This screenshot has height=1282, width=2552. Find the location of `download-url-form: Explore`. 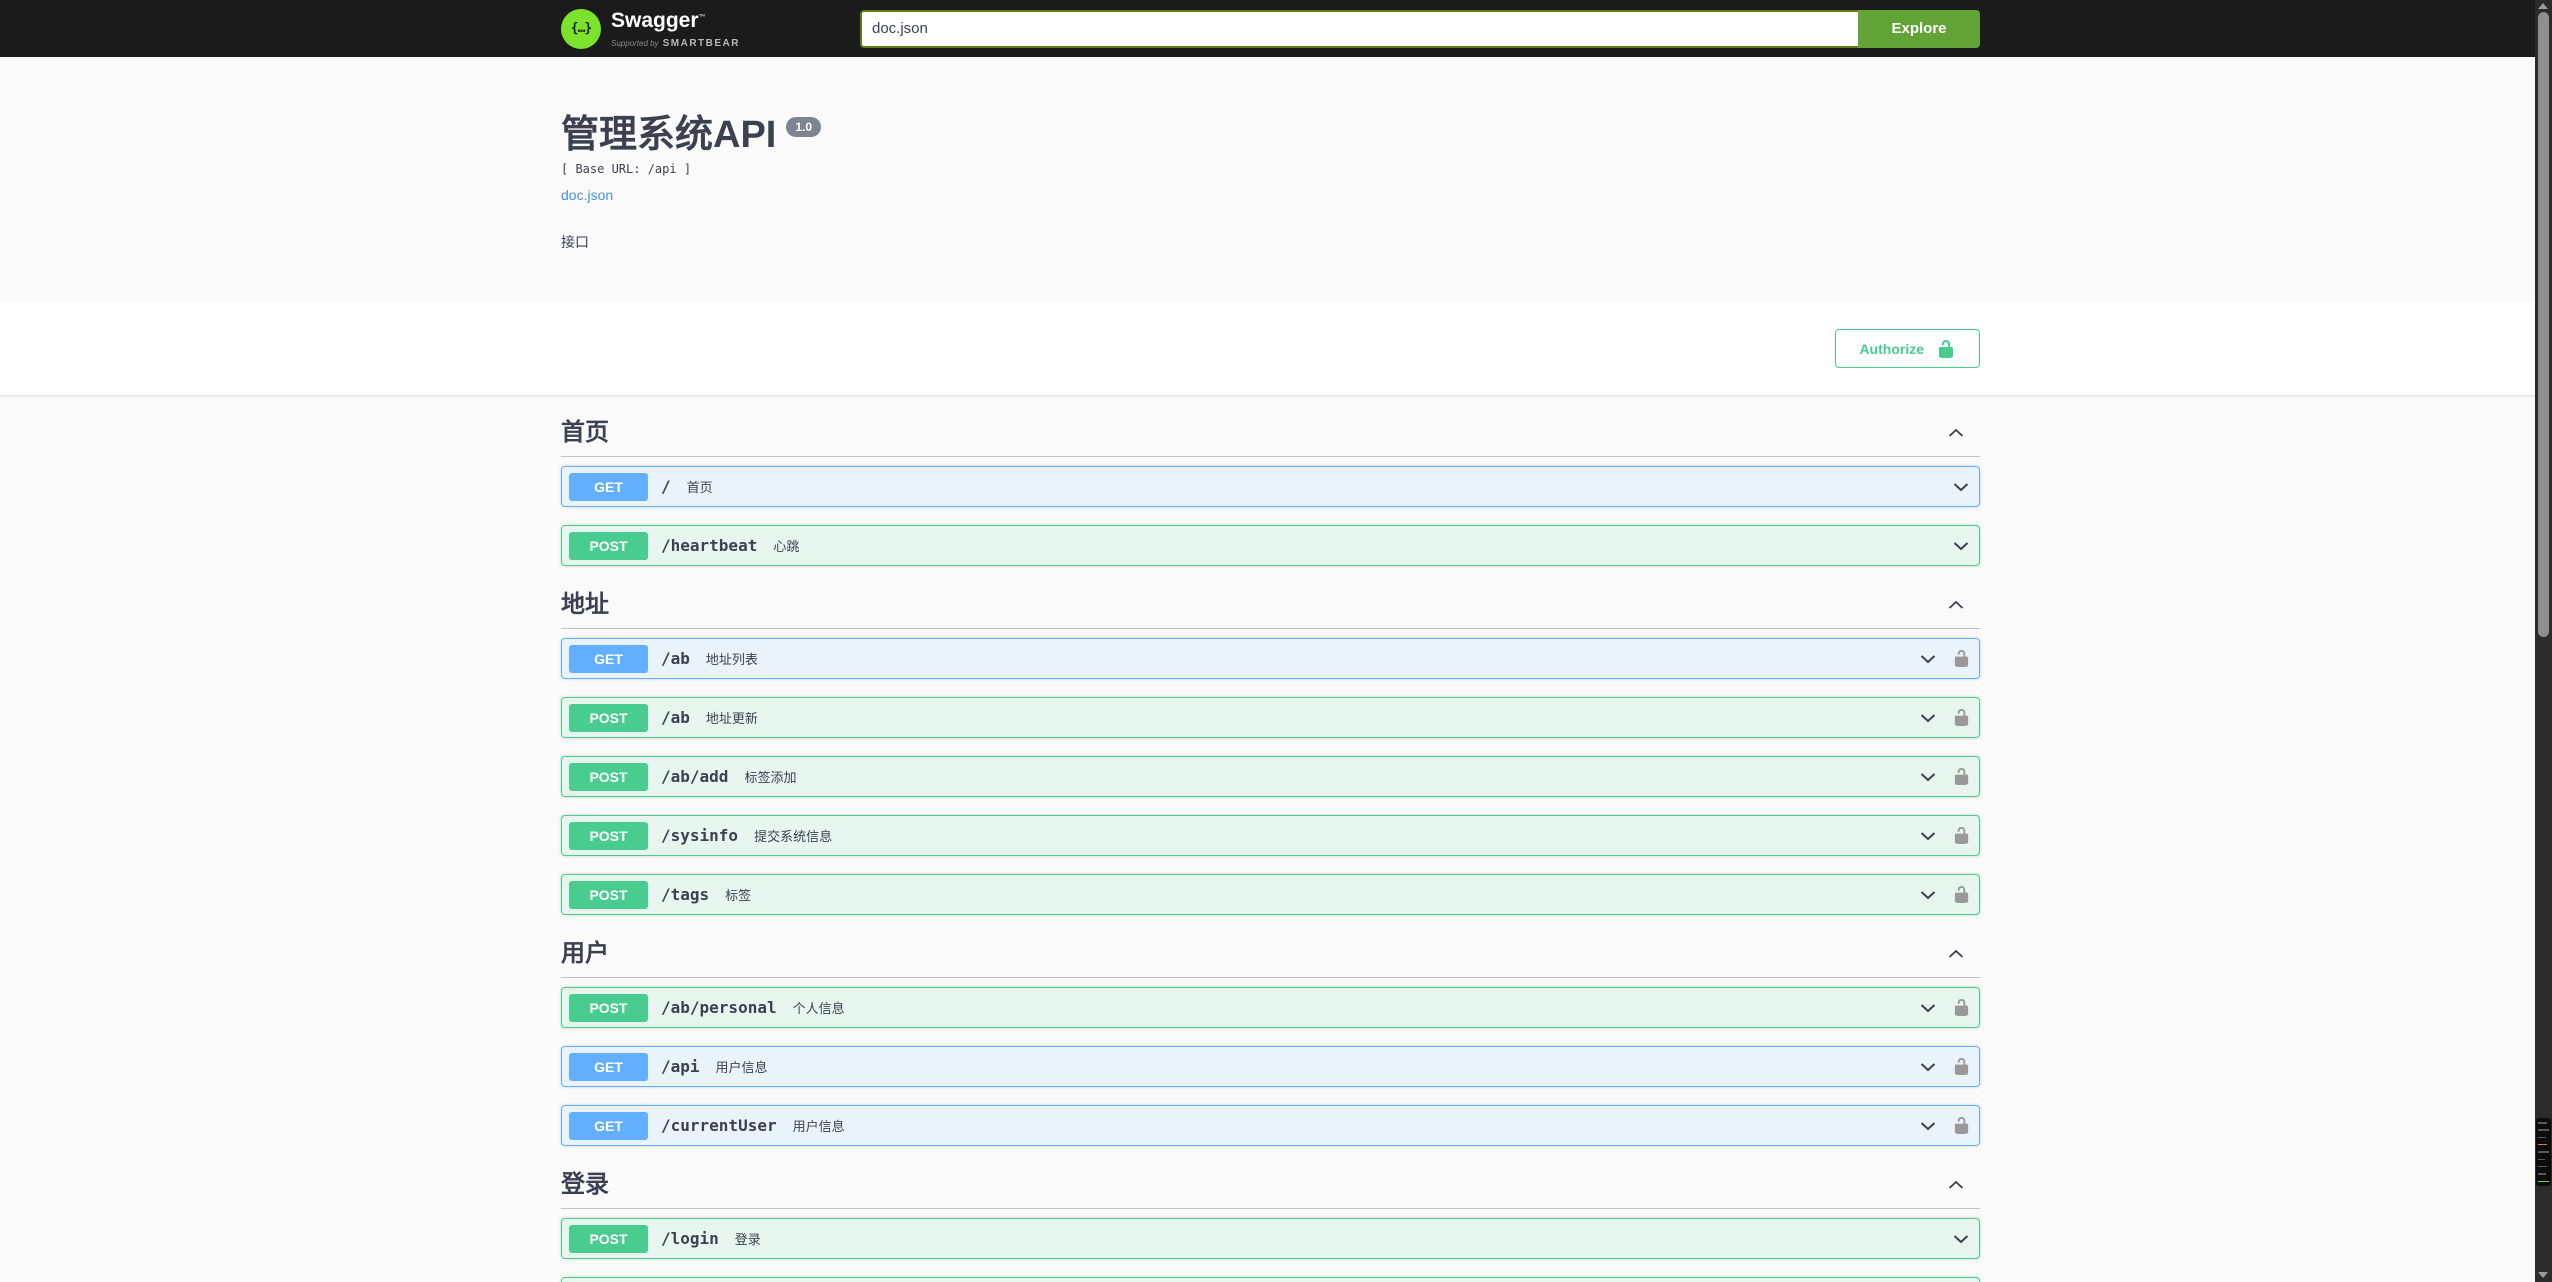

download-url-form: Explore is located at coordinates (1420, 28).